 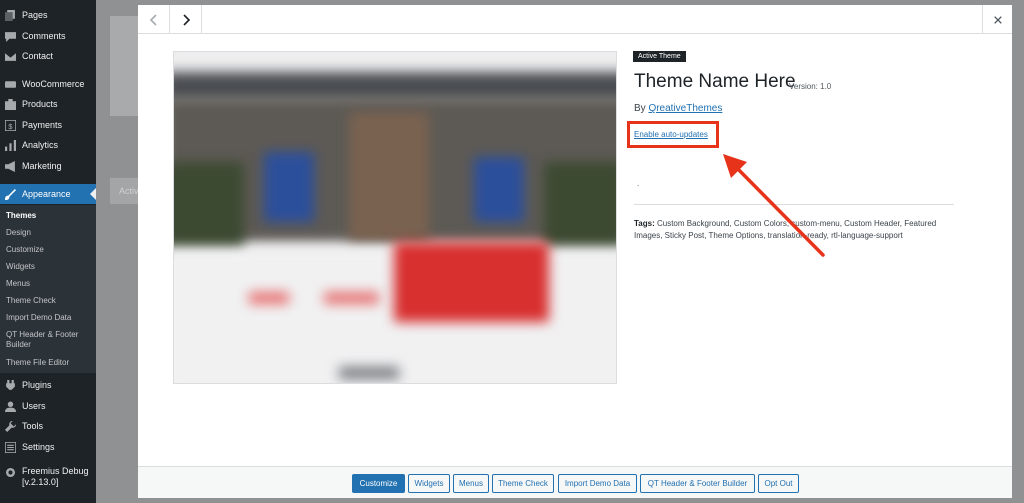 I want to click on active-theme-badge: Active Theme, so click(x=659, y=56).